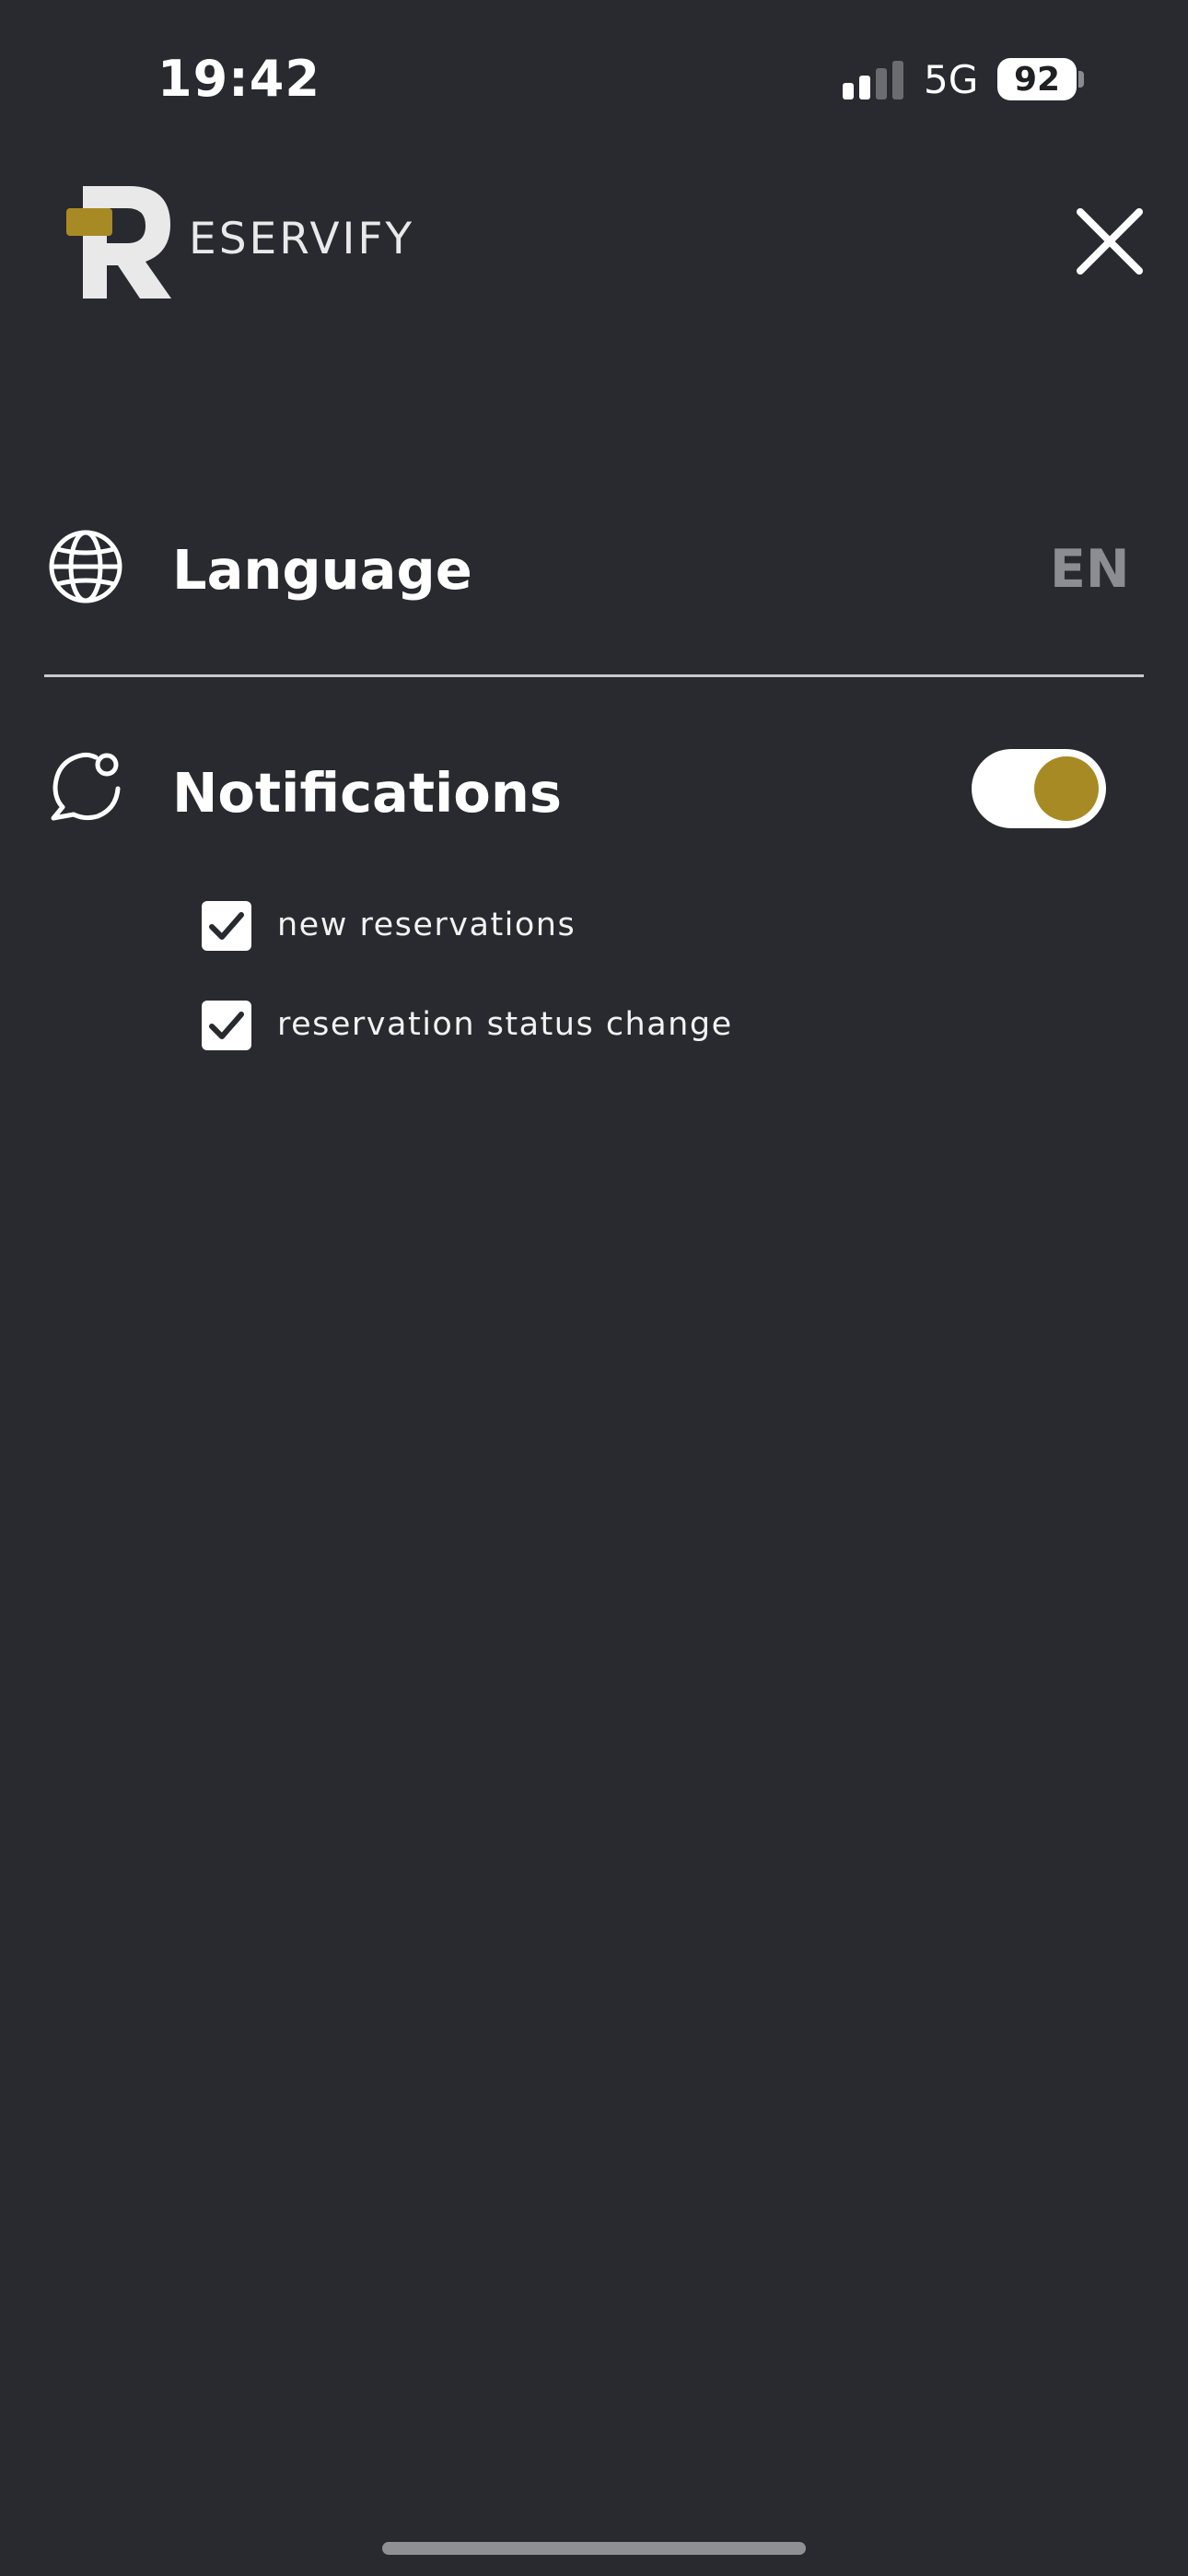 Image resolution: width=1188 pixels, height=2576 pixels. What do you see at coordinates (594, 675) in the screenshot?
I see `divider` at bounding box center [594, 675].